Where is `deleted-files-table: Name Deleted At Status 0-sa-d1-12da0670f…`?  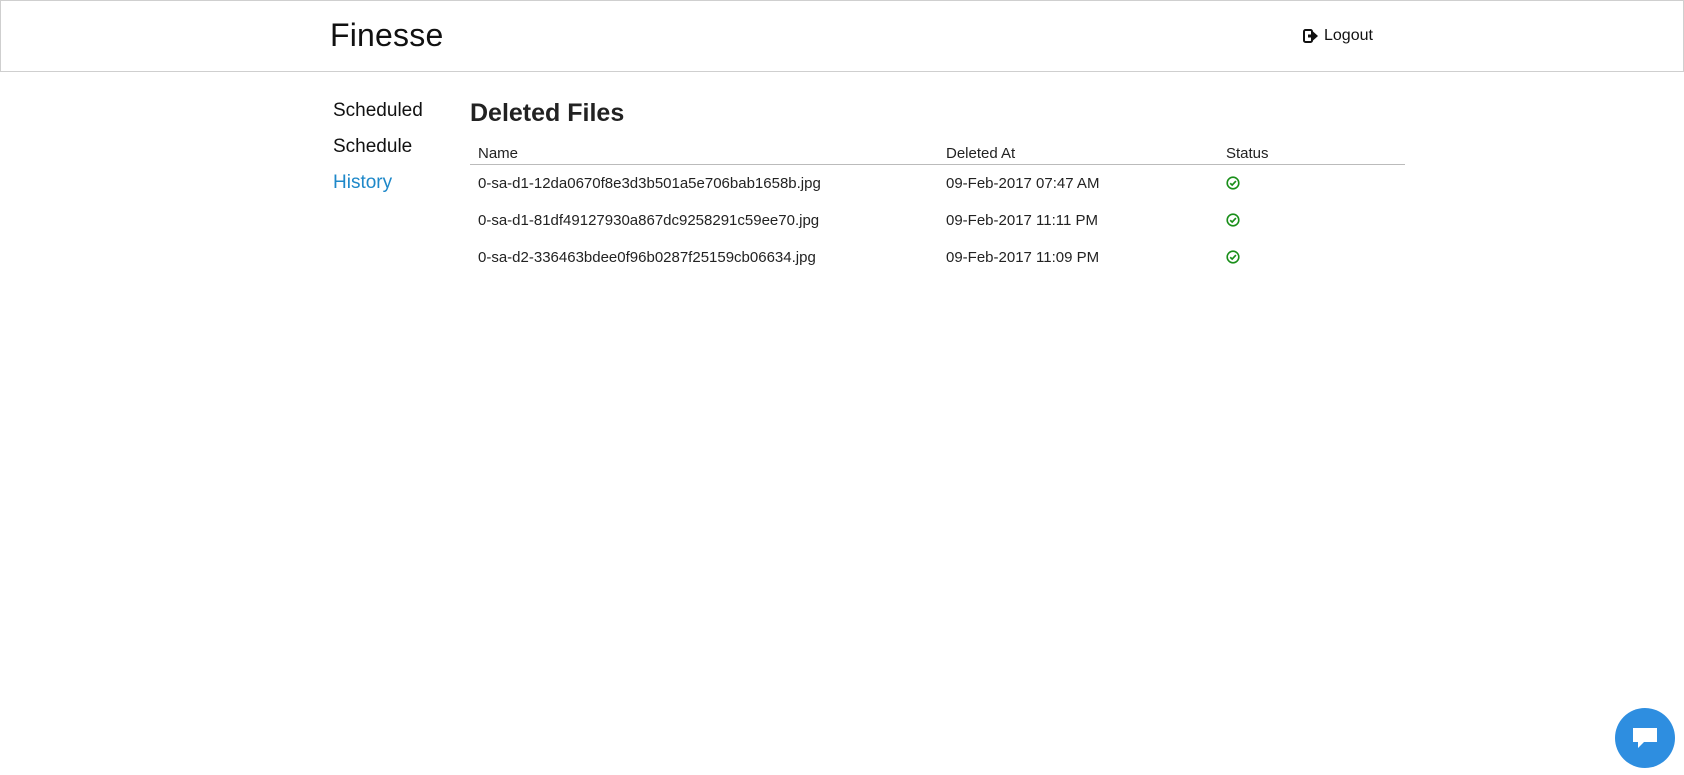
deleted-files-table: Name Deleted At Status 0-sa-d1-12da0670f… is located at coordinates (937, 207).